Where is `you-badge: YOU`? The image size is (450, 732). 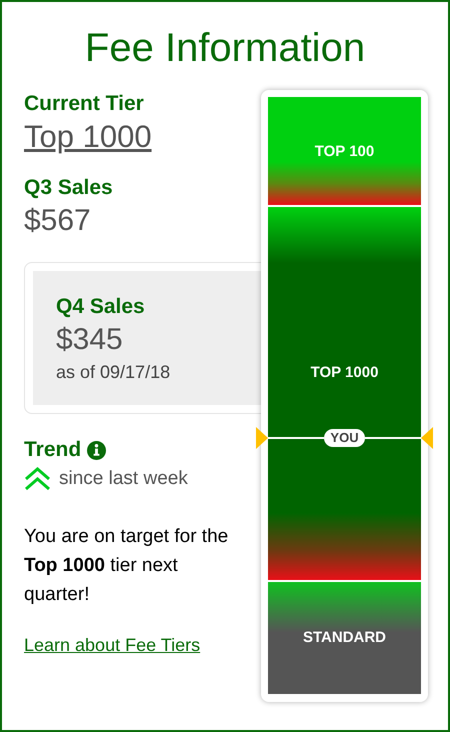
you-badge: YOU is located at coordinates (344, 438).